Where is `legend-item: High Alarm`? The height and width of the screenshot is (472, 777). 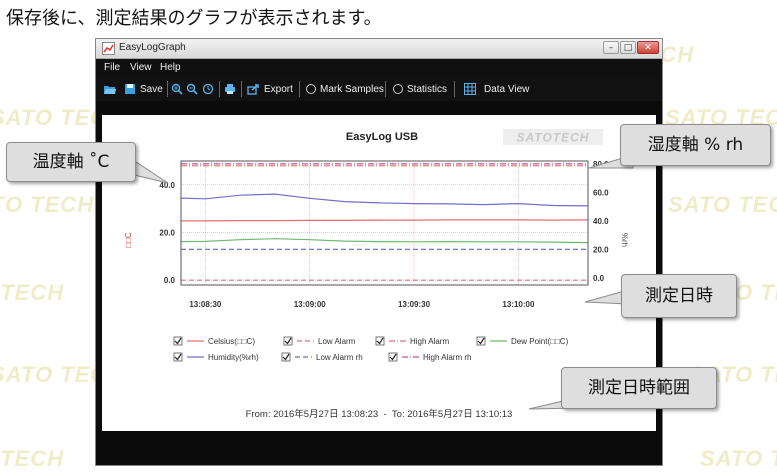 legend-item: High Alarm is located at coordinates (412, 341).